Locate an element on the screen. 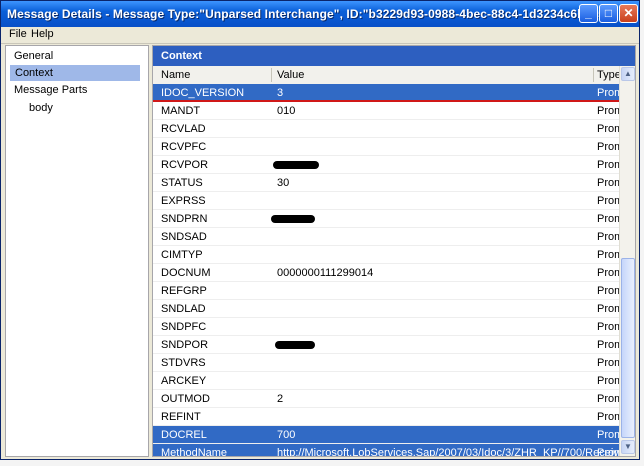 The height and width of the screenshot is (466, 644). column-header-row: Name Value Type is located at coordinates (387, 75).